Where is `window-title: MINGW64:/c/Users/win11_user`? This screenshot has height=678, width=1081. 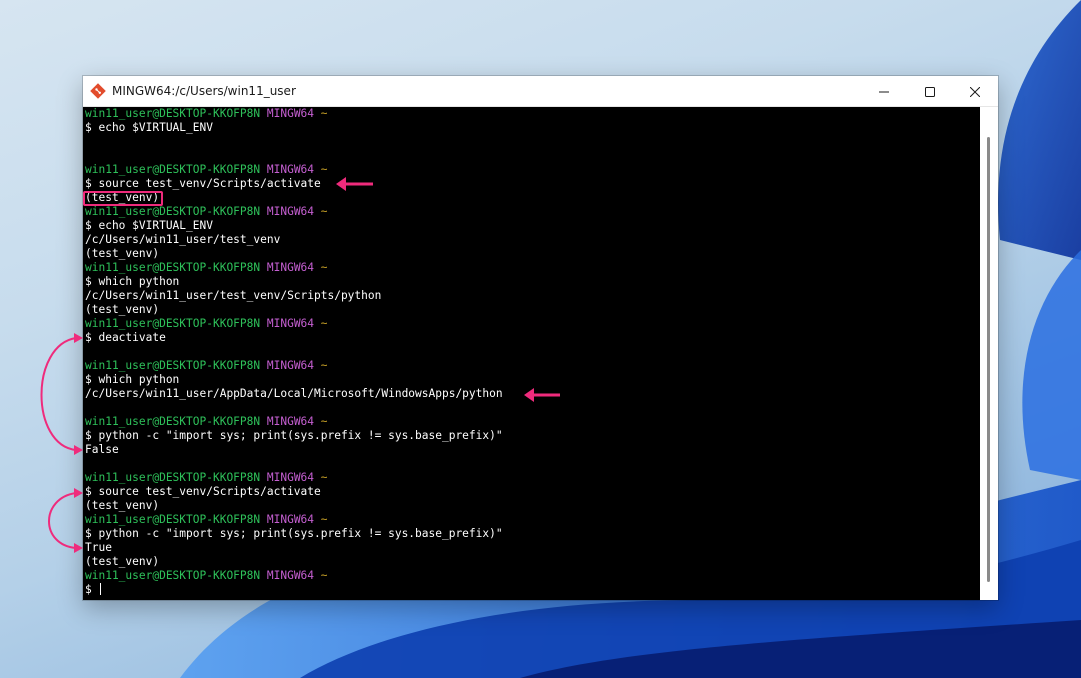
window-title: MINGW64:/c/Users/win11_user is located at coordinates (204, 91).